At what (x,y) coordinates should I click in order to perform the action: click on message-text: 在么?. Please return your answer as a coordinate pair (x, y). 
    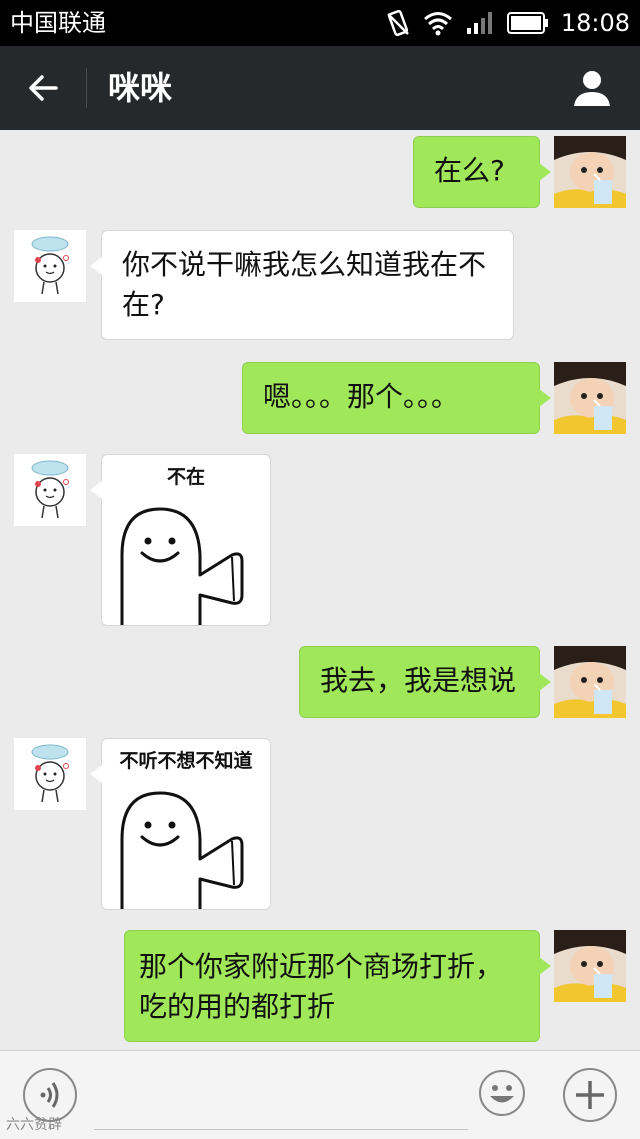
    Looking at the image, I should click on (469, 170).